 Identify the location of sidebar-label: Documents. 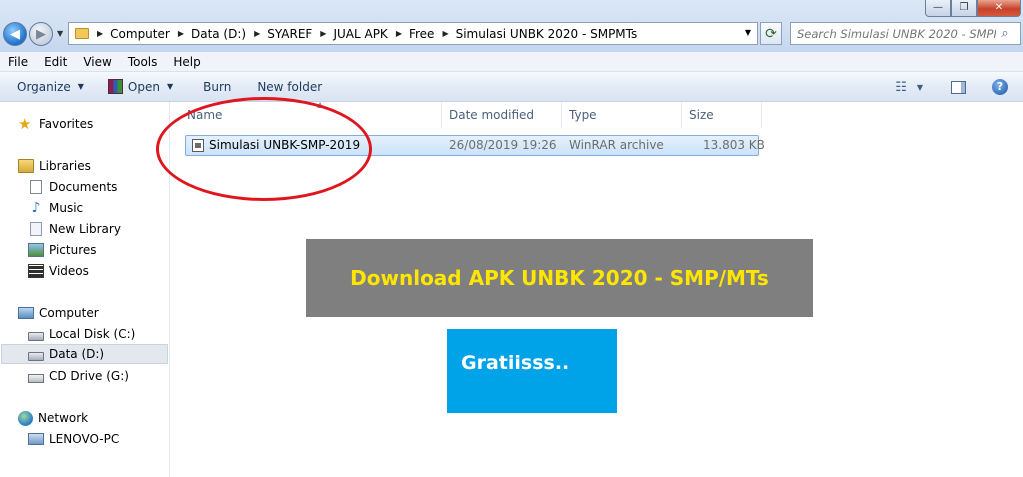
(83, 187).